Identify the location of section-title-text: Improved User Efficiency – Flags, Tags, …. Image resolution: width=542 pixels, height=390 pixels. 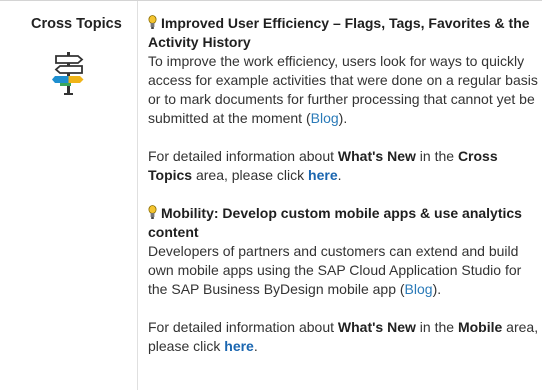
(339, 32).